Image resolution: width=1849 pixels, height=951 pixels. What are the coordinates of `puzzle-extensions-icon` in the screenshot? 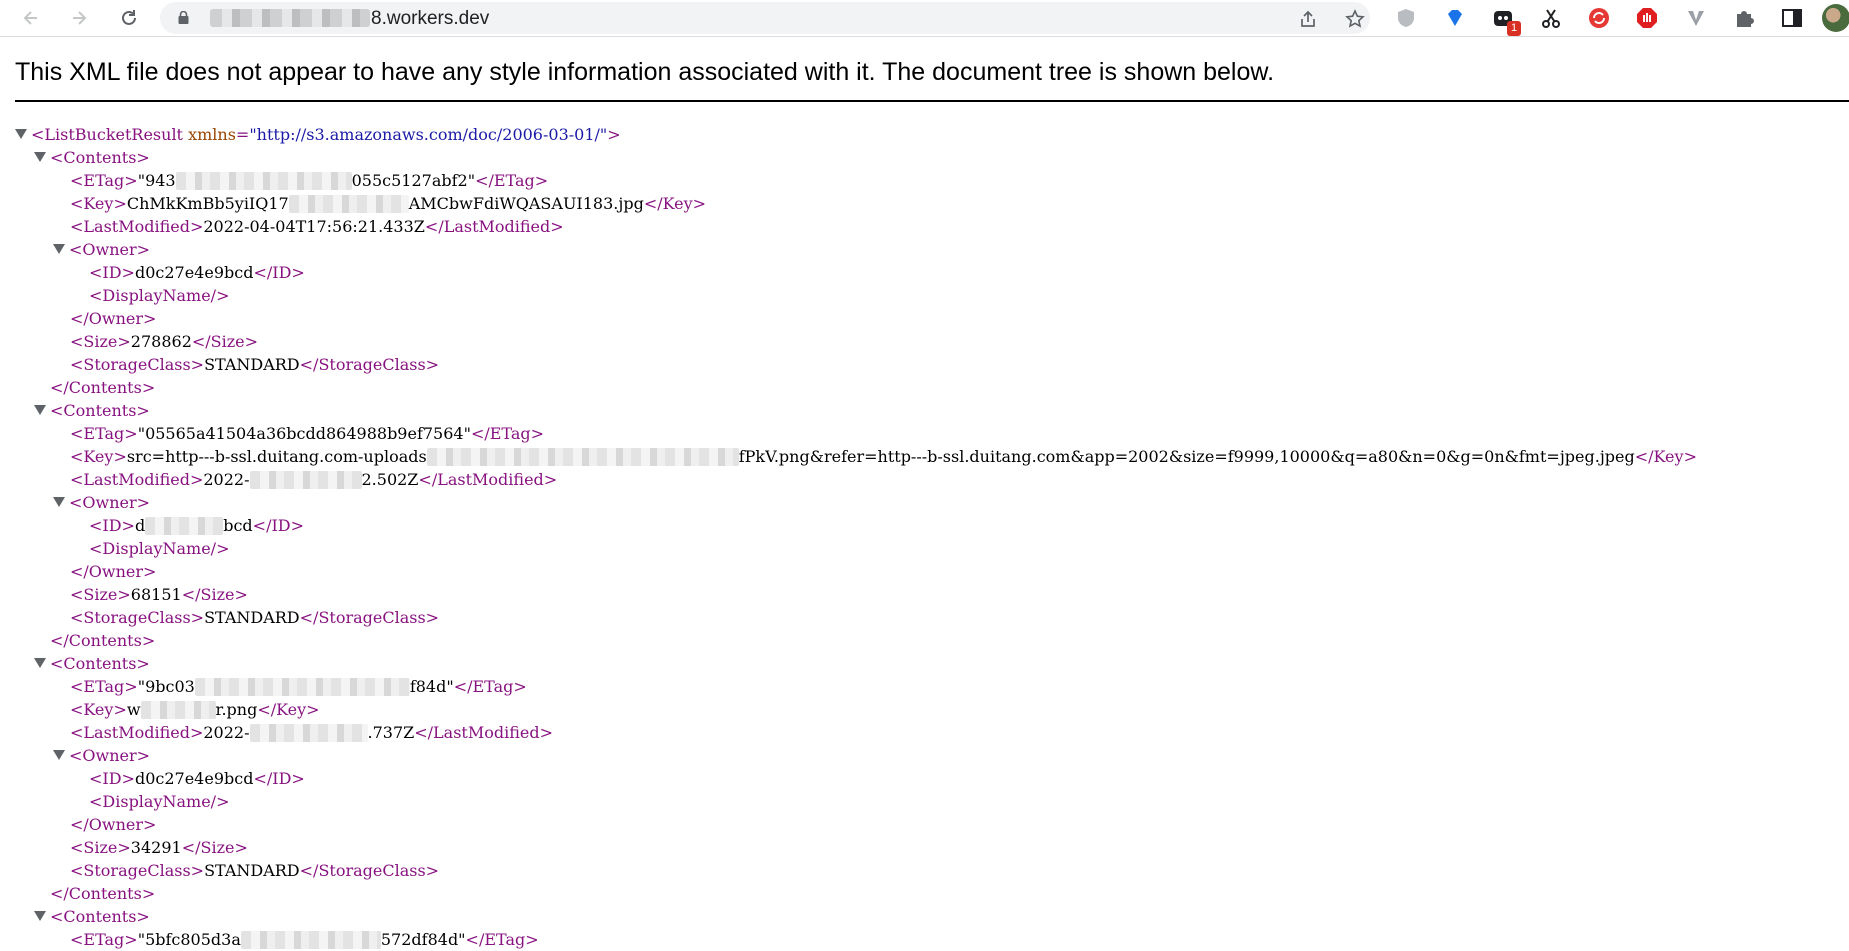 It's located at (1744, 18).